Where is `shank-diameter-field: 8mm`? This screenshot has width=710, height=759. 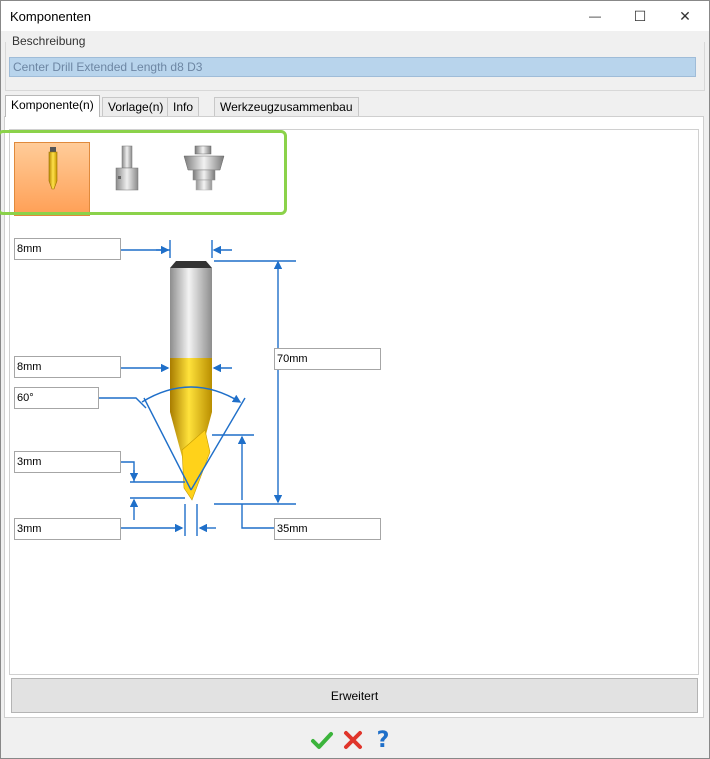
shank-diameter-field: 8mm is located at coordinates (67, 367).